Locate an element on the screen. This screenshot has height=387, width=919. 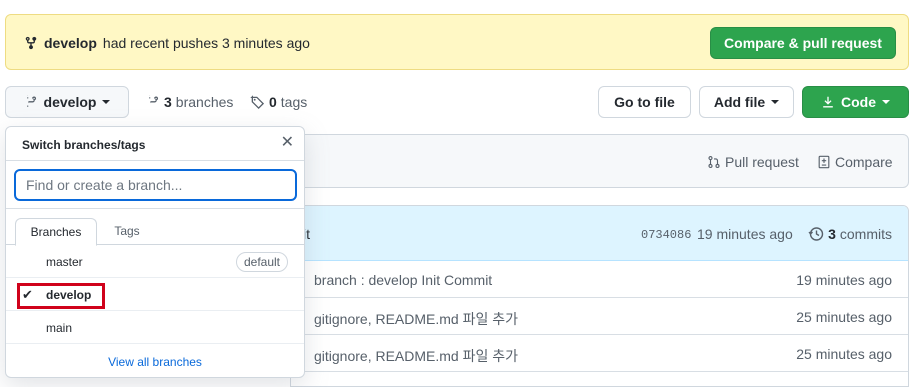
file-commit-time: 19 minutes ago is located at coordinates (844, 280).